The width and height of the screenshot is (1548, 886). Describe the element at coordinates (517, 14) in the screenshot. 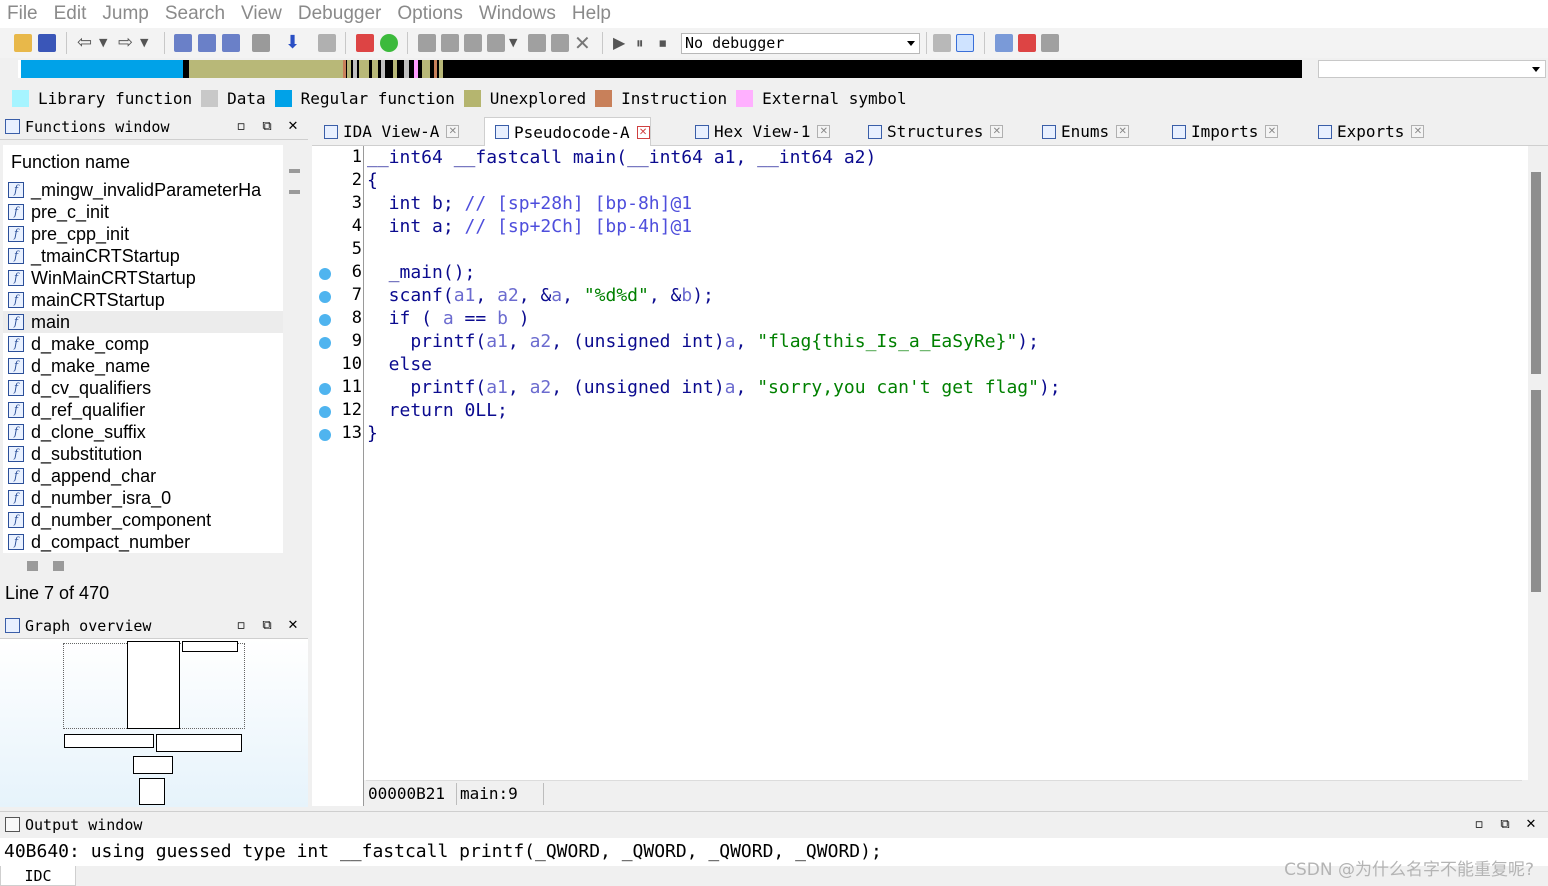

I see `menu-windows: Windows` at that location.